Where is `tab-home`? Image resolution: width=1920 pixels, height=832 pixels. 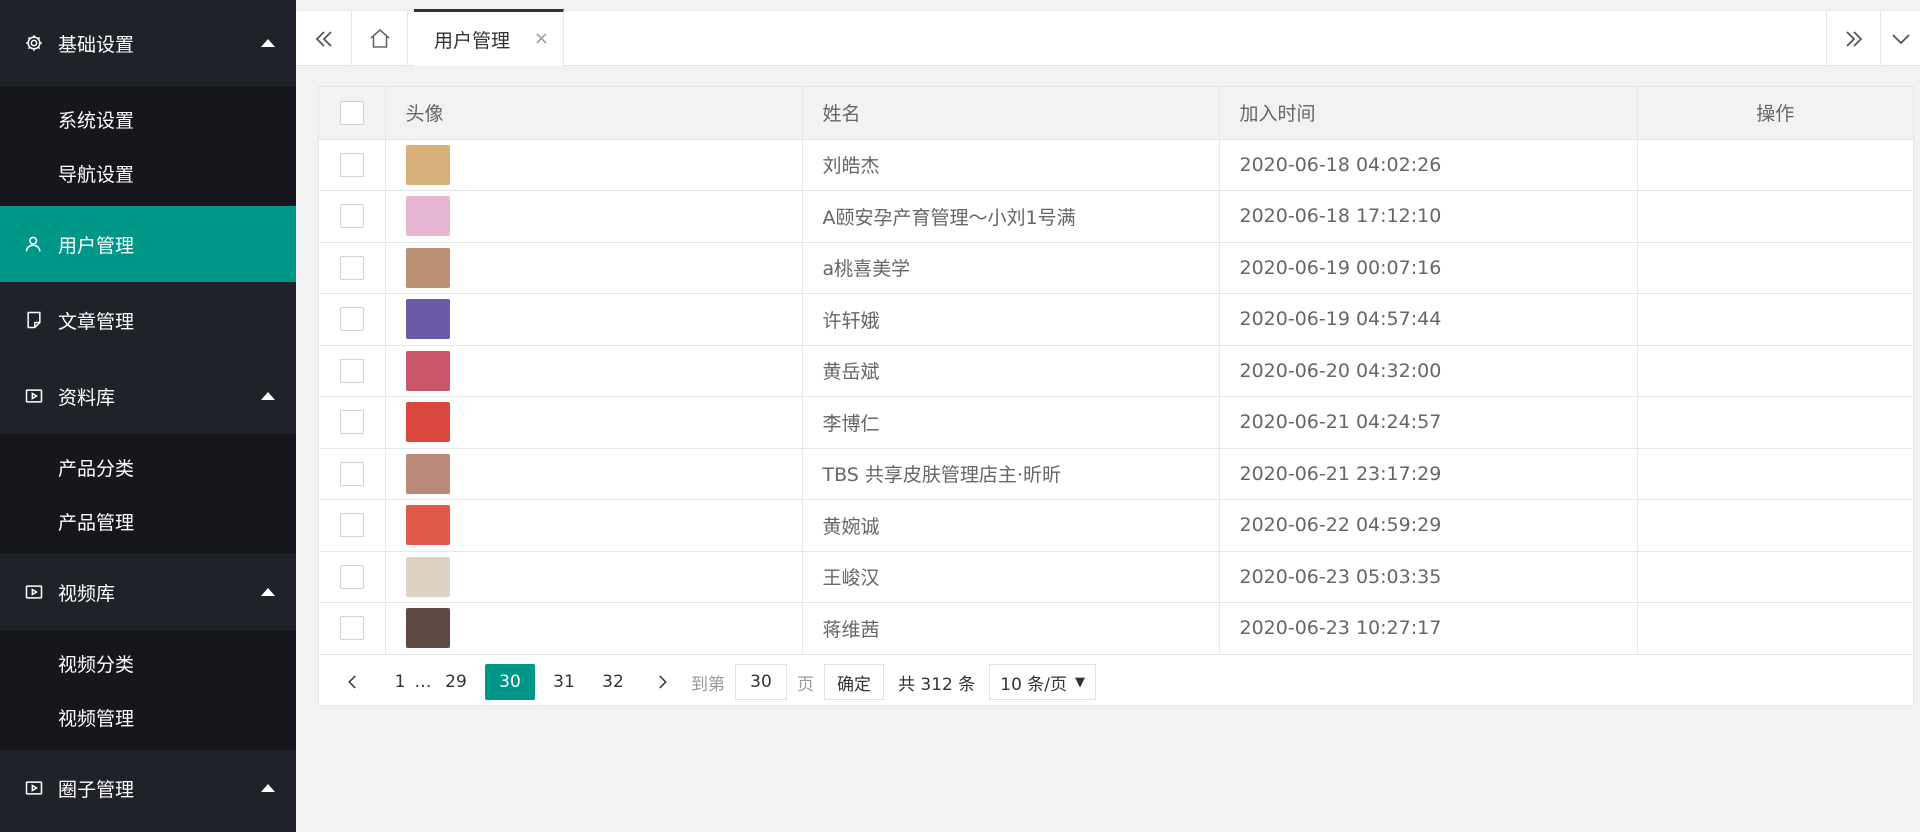
tab-home is located at coordinates (380, 38).